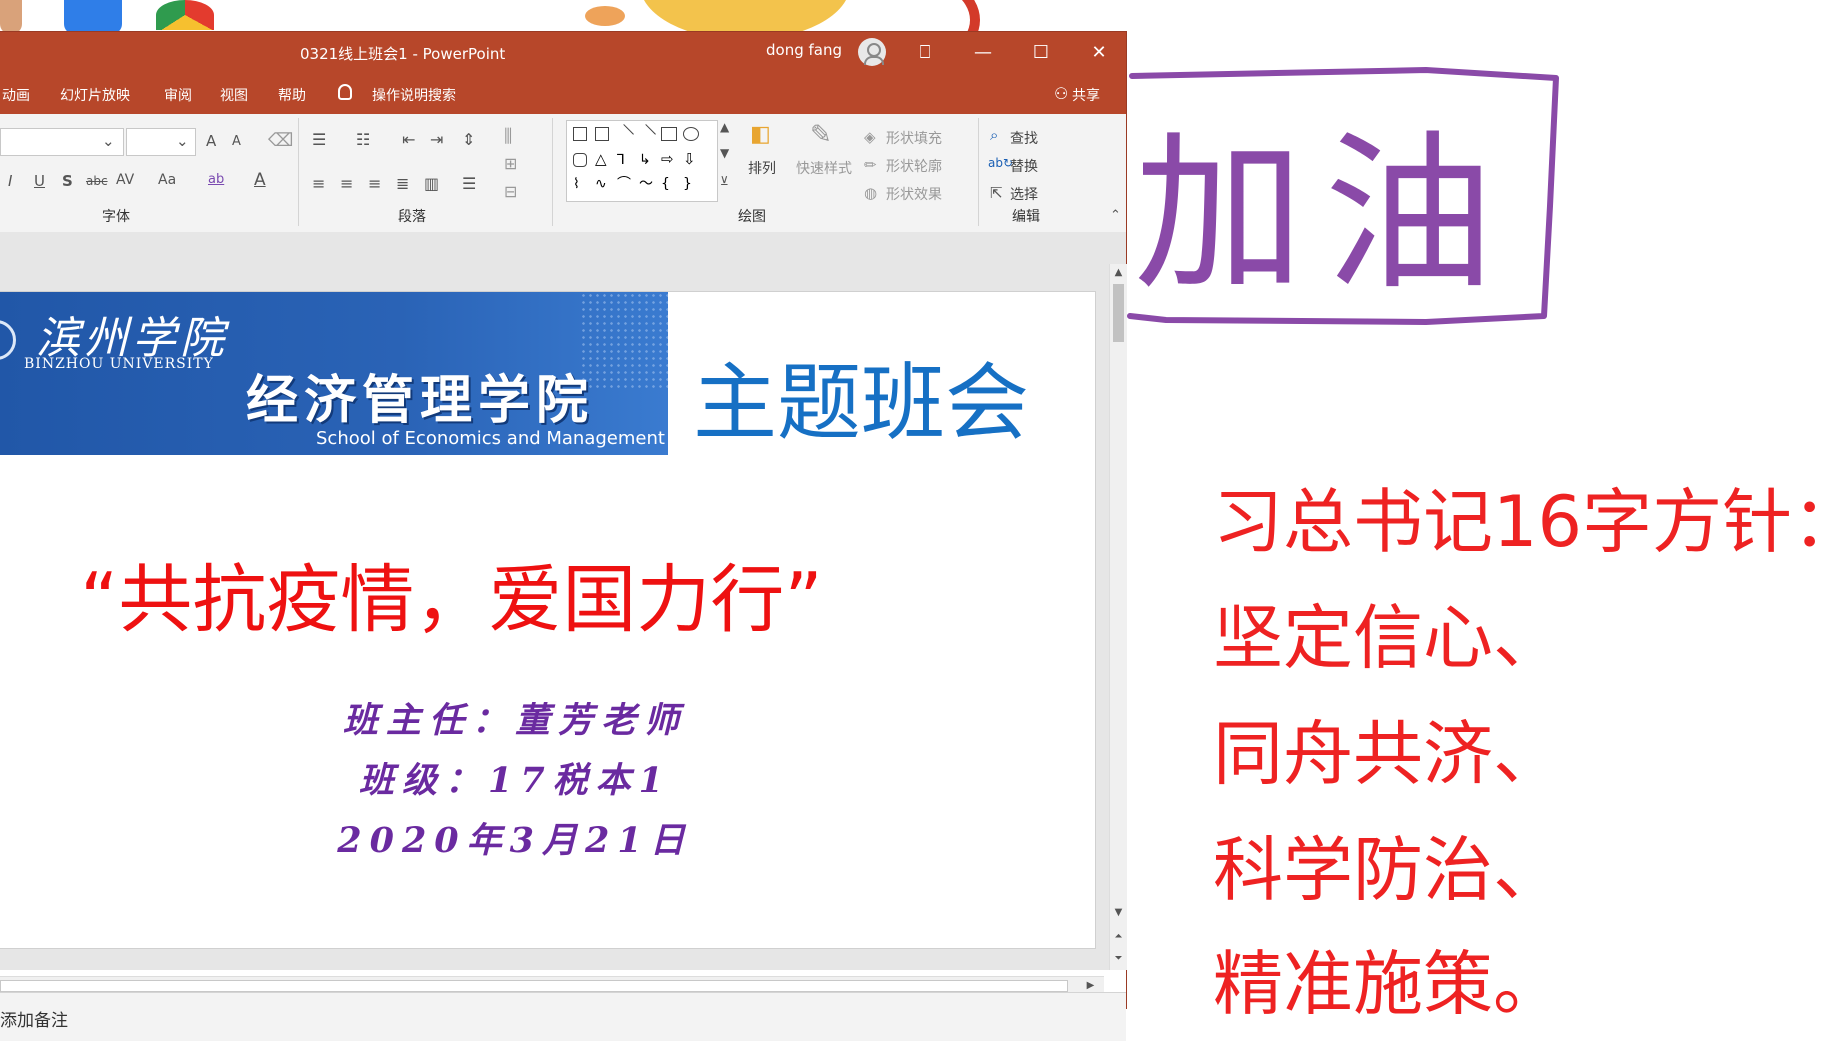 The image size is (1824, 1041). What do you see at coordinates (1041, 53) in the screenshot?
I see `maximize-button: ☐` at bounding box center [1041, 53].